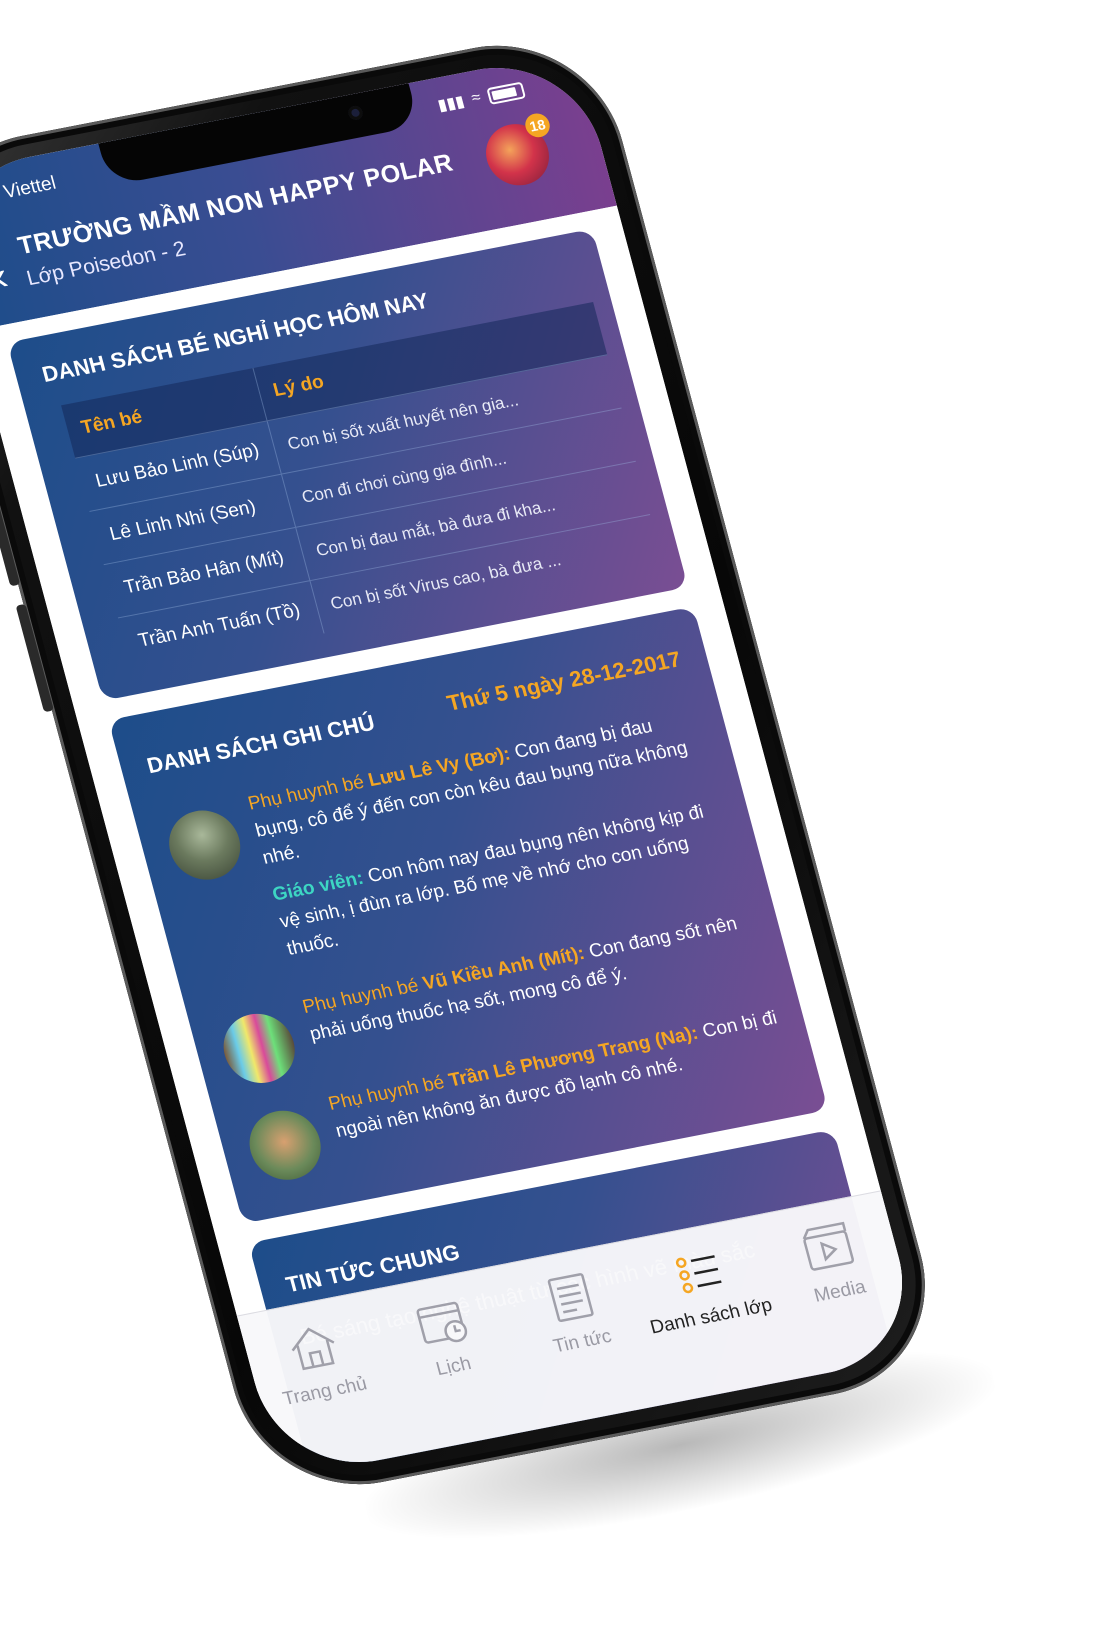 This screenshot has height=1645, width=1114. I want to click on list-icon, so click(699, 1274).